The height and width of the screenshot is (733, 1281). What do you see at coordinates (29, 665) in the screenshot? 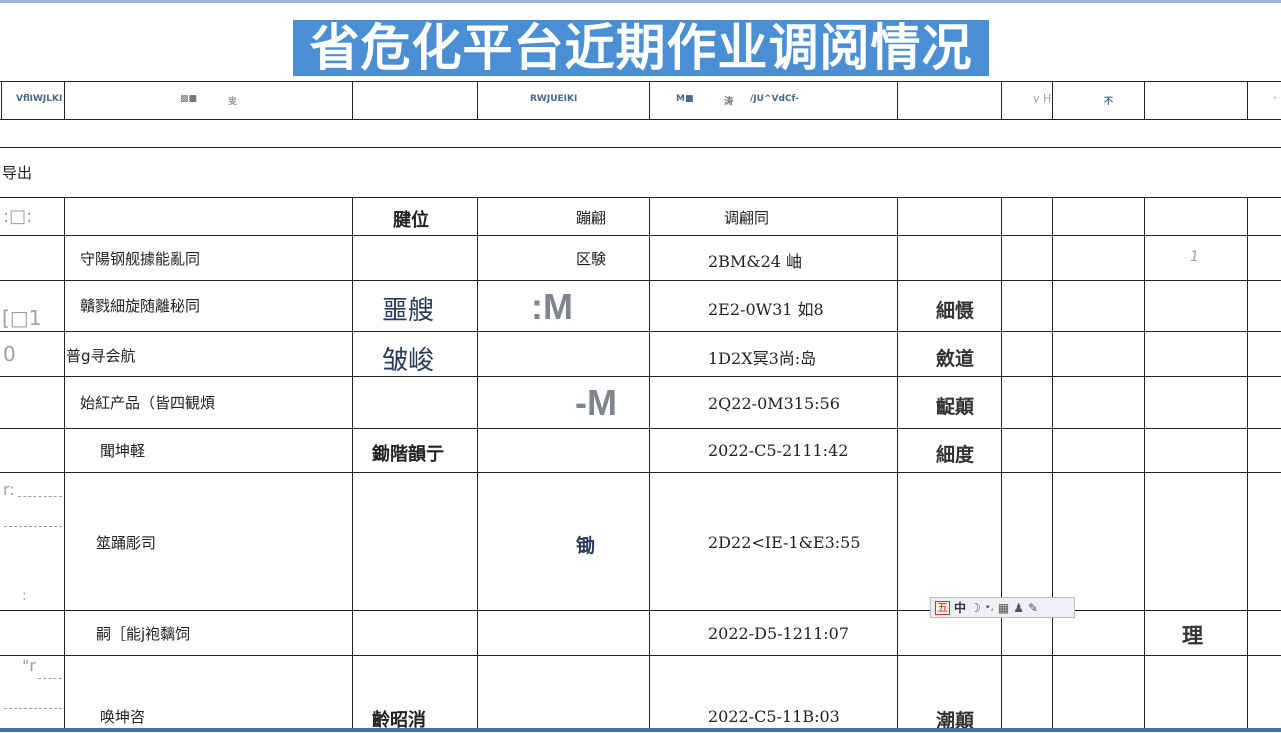
I see `row-left-marker: "r` at bounding box center [29, 665].